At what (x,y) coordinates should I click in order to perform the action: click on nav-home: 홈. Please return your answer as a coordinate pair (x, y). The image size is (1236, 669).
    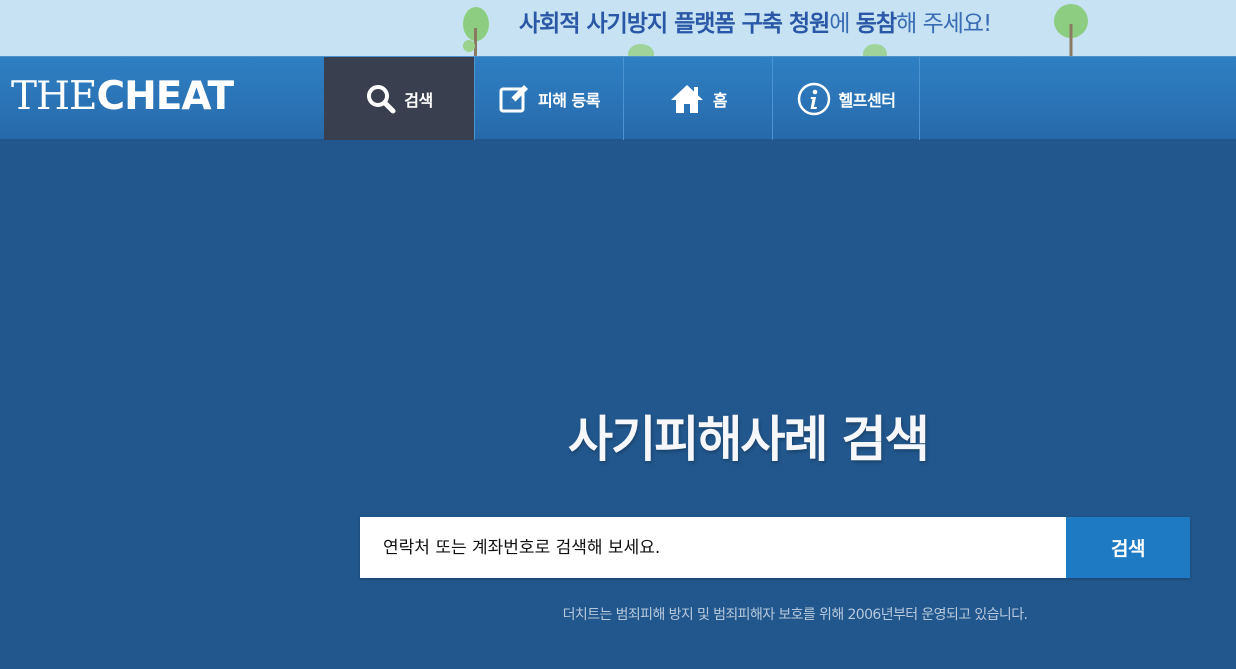
    Looking at the image, I should click on (697, 98).